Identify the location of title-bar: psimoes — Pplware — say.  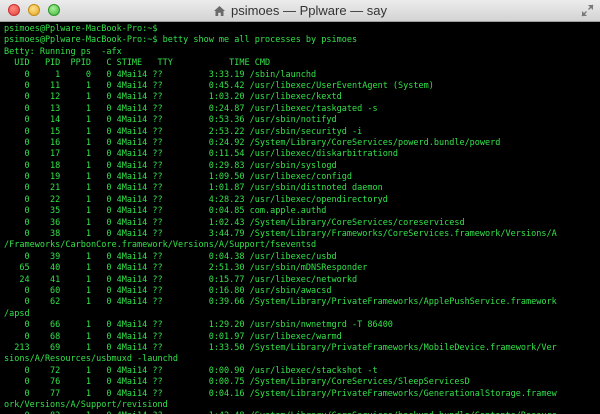
(300, 11).